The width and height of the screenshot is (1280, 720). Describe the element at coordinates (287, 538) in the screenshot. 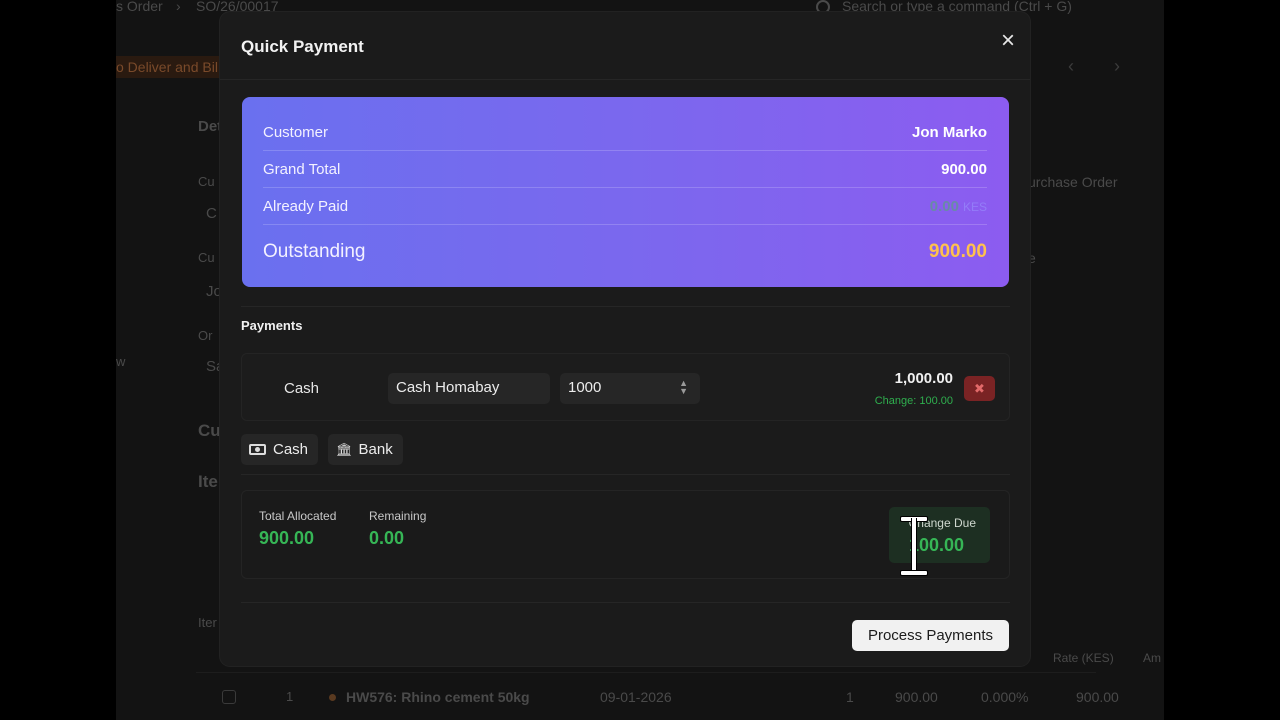

I see `total-allocated-value: 900.00` at that location.